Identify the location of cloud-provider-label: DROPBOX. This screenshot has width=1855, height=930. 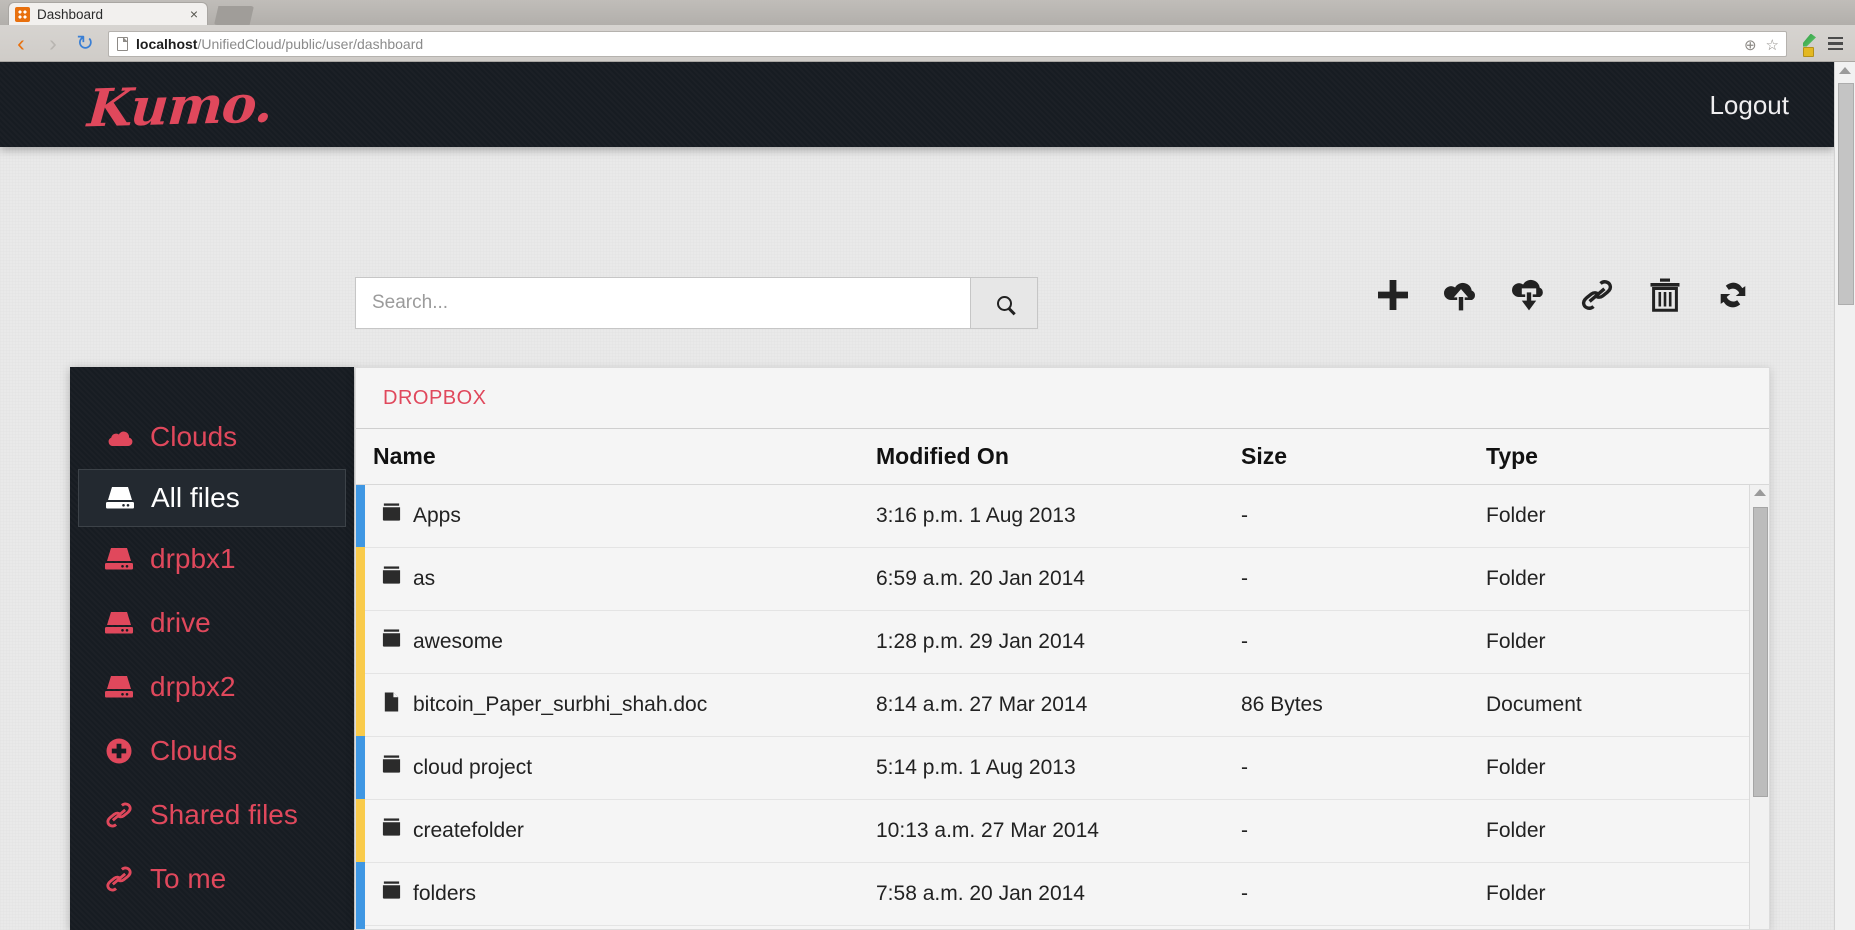
(1062, 398).